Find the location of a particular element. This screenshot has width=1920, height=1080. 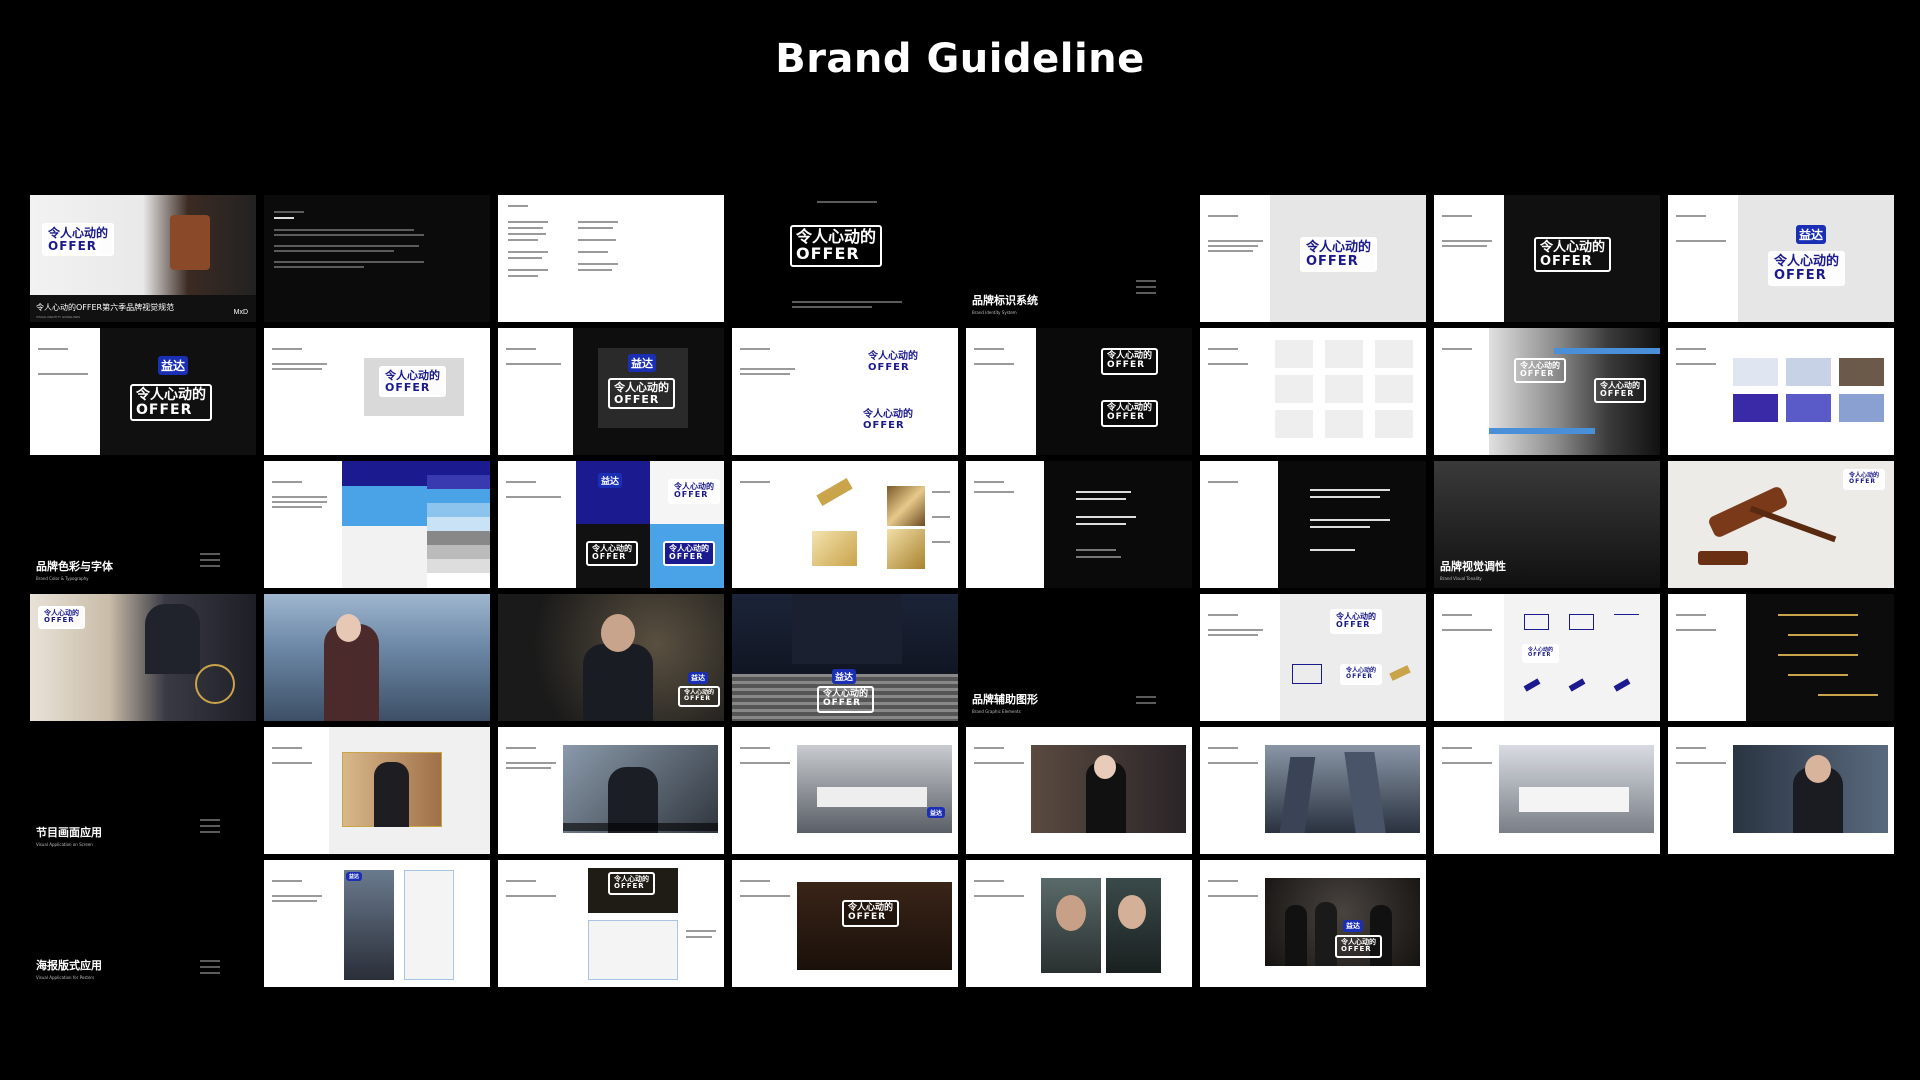

slide-min-size: 令人心动的 OFFER 令人心动的 OFFER is located at coordinates (845, 391).